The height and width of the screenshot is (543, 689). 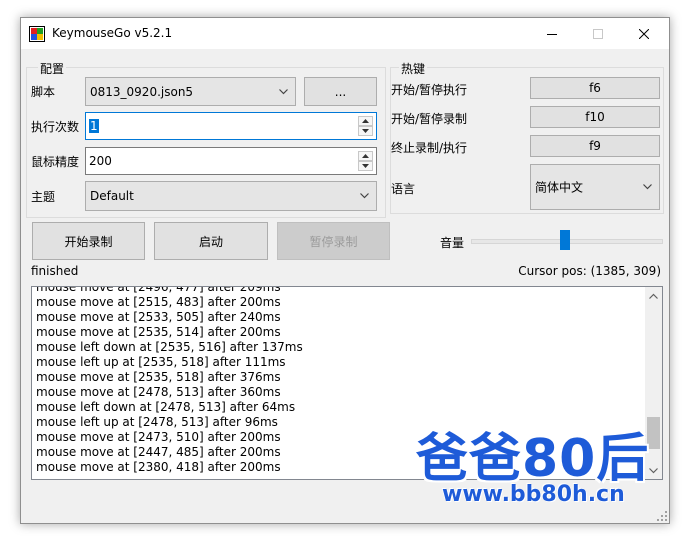 What do you see at coordinates (158, 467) in the screenshot?
I see `log-line: mouse move at [2380, 418] after 200ms` at bounding box center [158, 467].